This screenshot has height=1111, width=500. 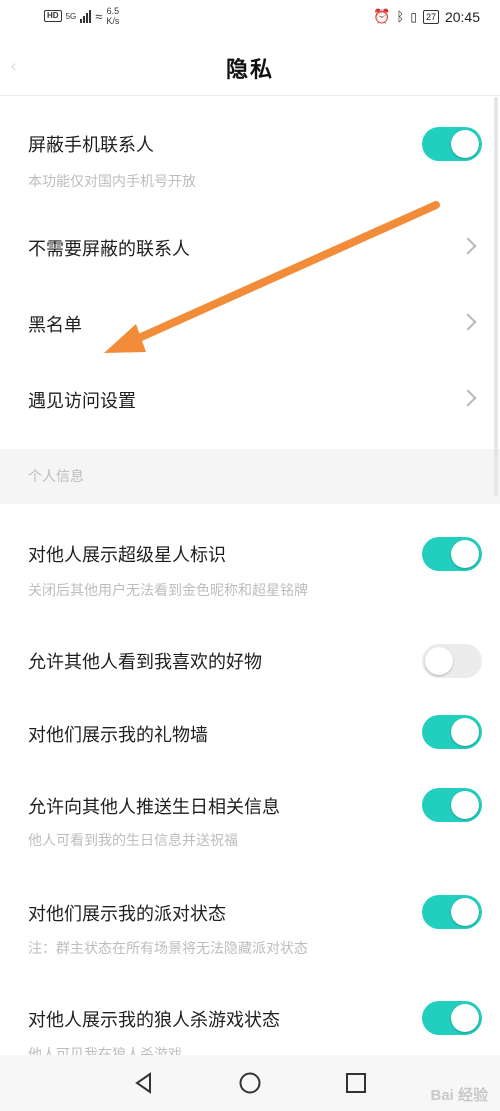 I want to click on row-label: 允许其他人看到我喜欢的好物, so click(x=145, y=662).